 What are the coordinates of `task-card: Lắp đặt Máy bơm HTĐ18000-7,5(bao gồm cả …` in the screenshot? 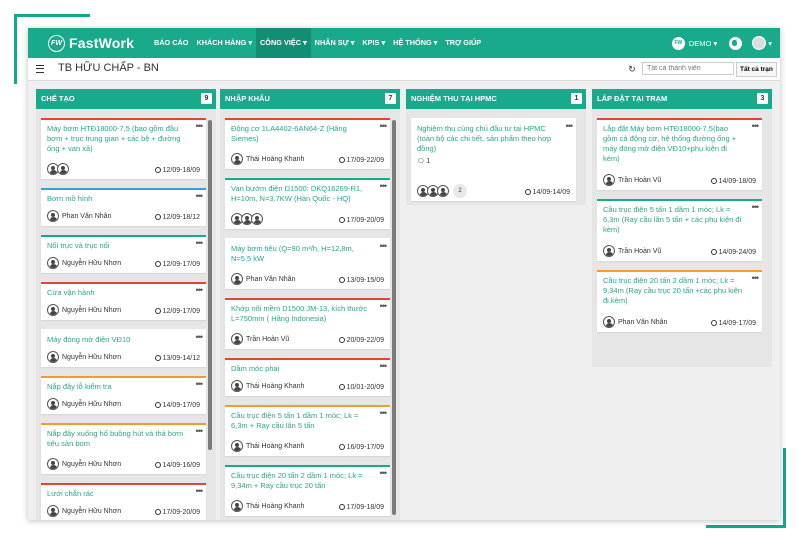 It's located at (679, 154).